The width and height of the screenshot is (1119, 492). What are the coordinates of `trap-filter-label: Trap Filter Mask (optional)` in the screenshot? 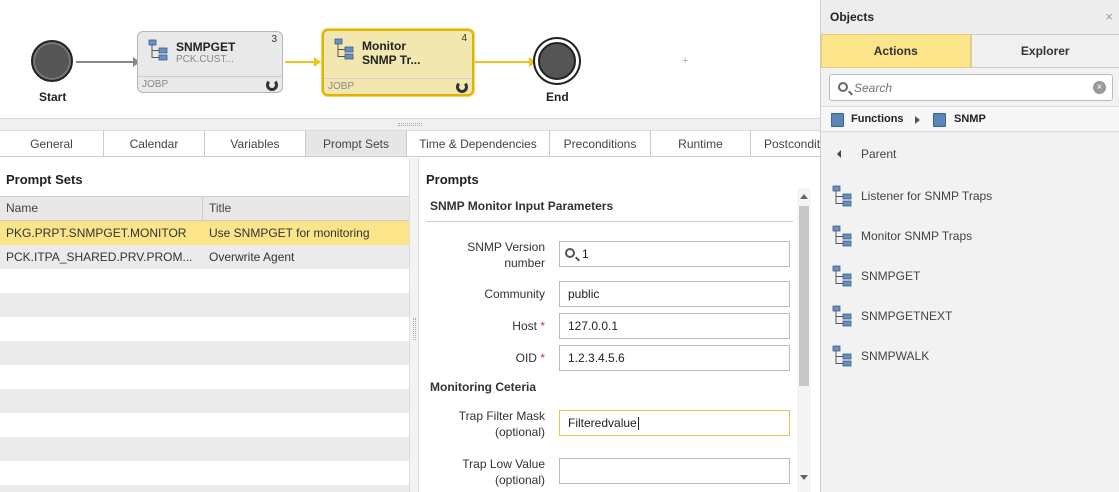 It's located at (501, 424).